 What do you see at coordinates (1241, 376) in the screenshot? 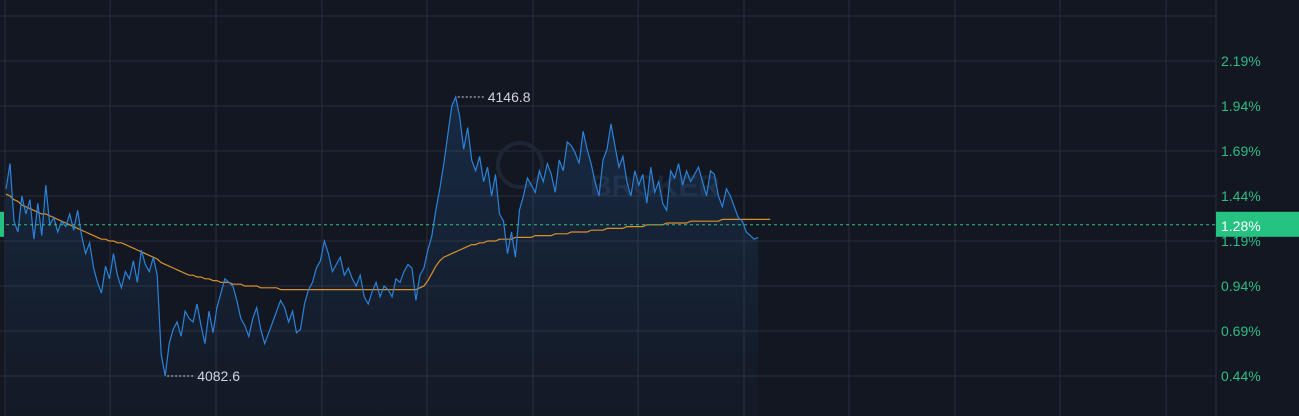
I see `y-tick-label: 0.44%` at bounding box center [1241, 376].